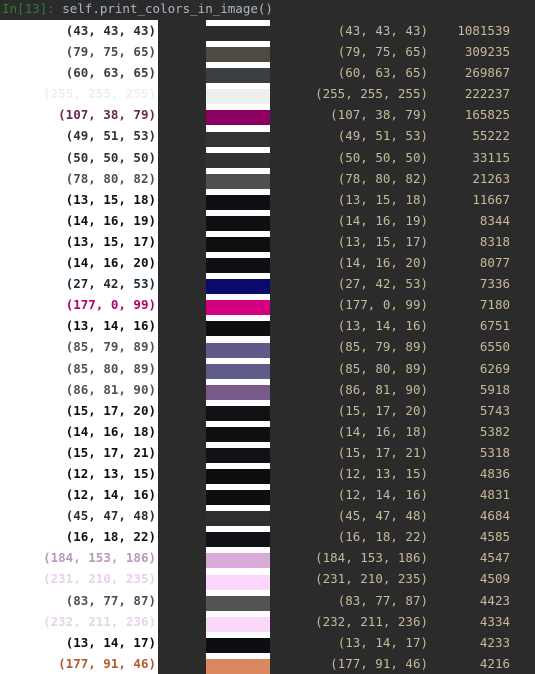 Image resolution: width=535 pixels, height=674 pixels. I want to click on pixel-count: 309235, so click(487, 52).